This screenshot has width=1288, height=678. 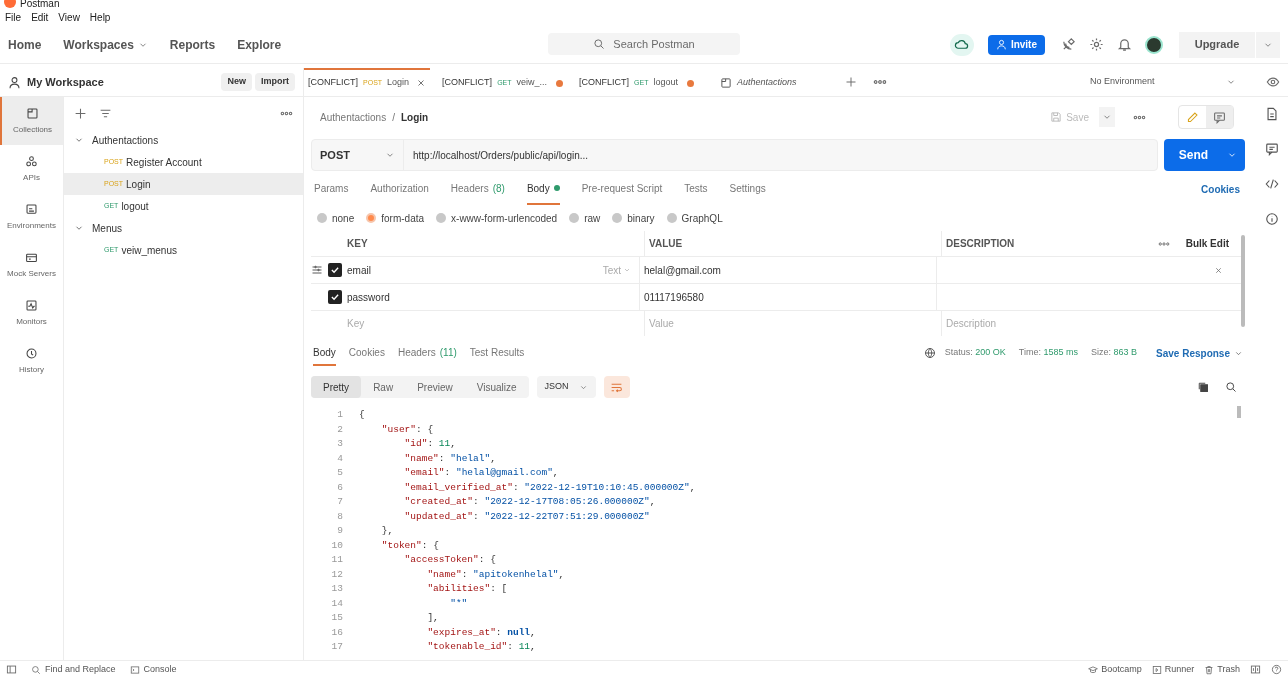 I want to click on menu-item: File, so click(x=13, y=17).